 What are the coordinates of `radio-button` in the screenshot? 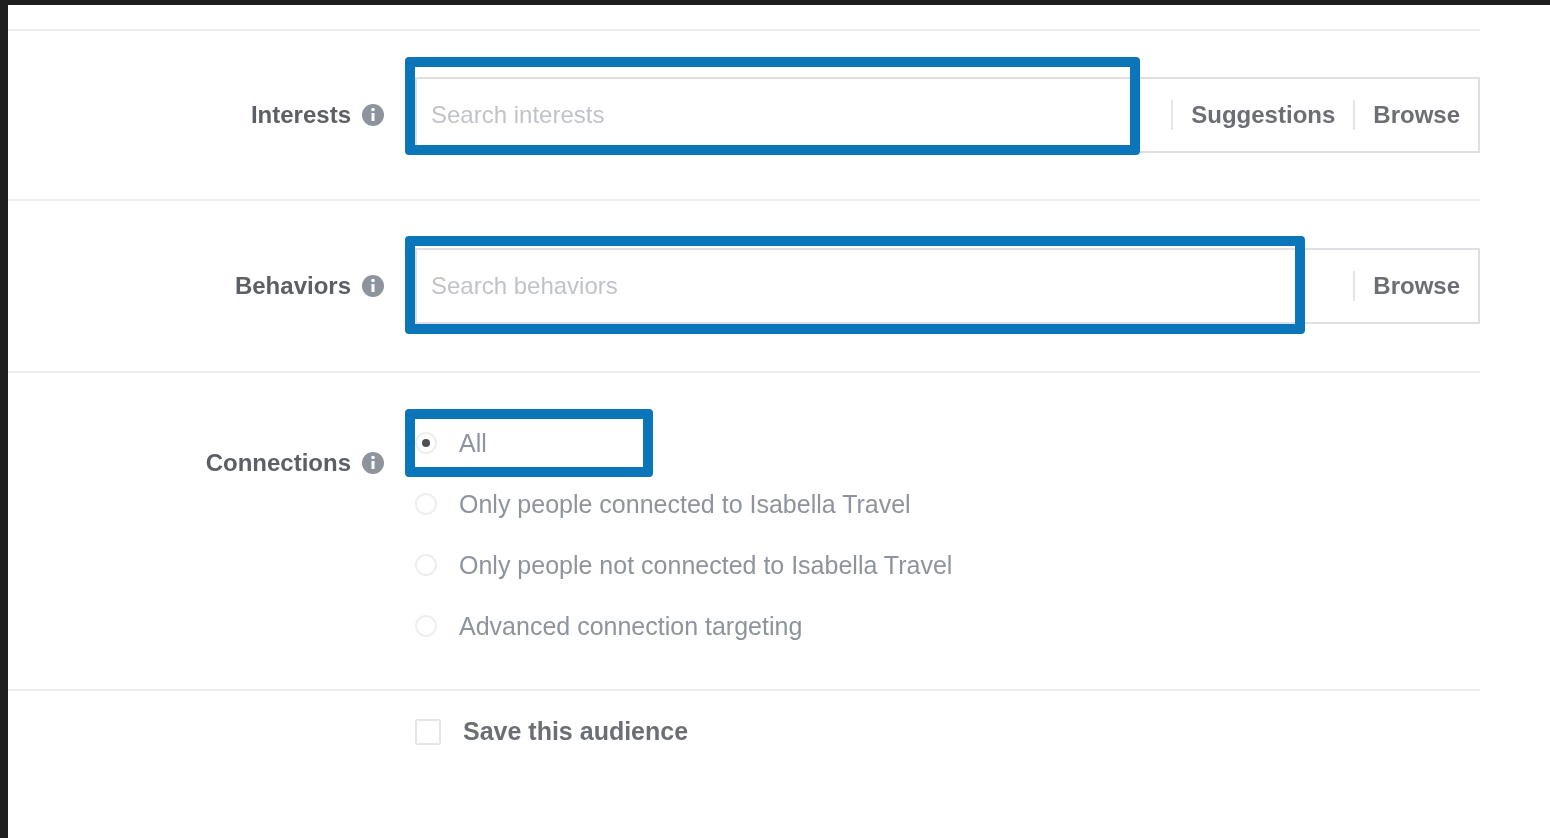 It's located at (426, 443).